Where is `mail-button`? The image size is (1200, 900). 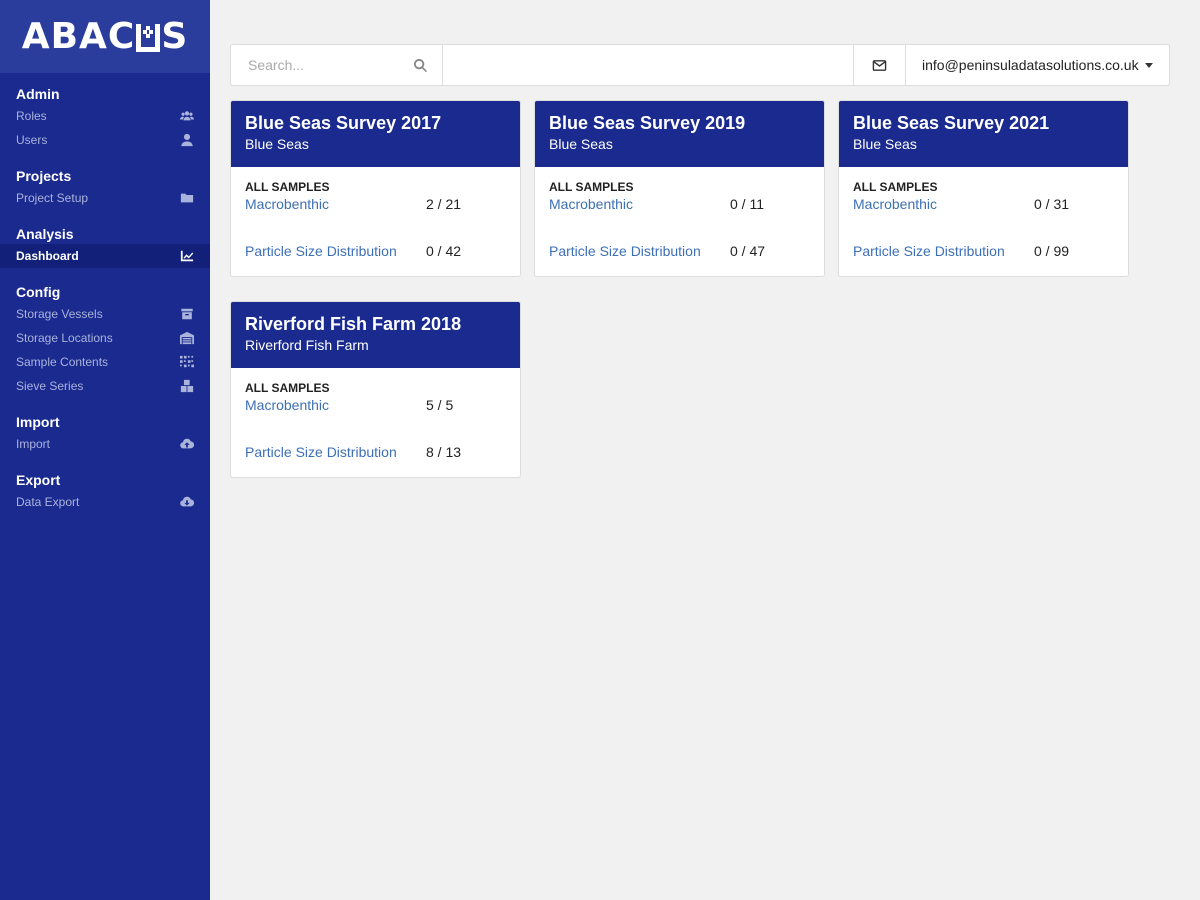
mail-button is located at coordinates (880, 65).